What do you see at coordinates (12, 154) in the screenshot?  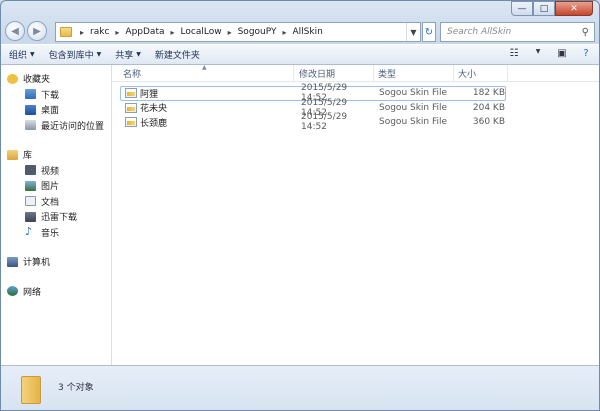 I see `library-icon` at bounding box center [12, 154].